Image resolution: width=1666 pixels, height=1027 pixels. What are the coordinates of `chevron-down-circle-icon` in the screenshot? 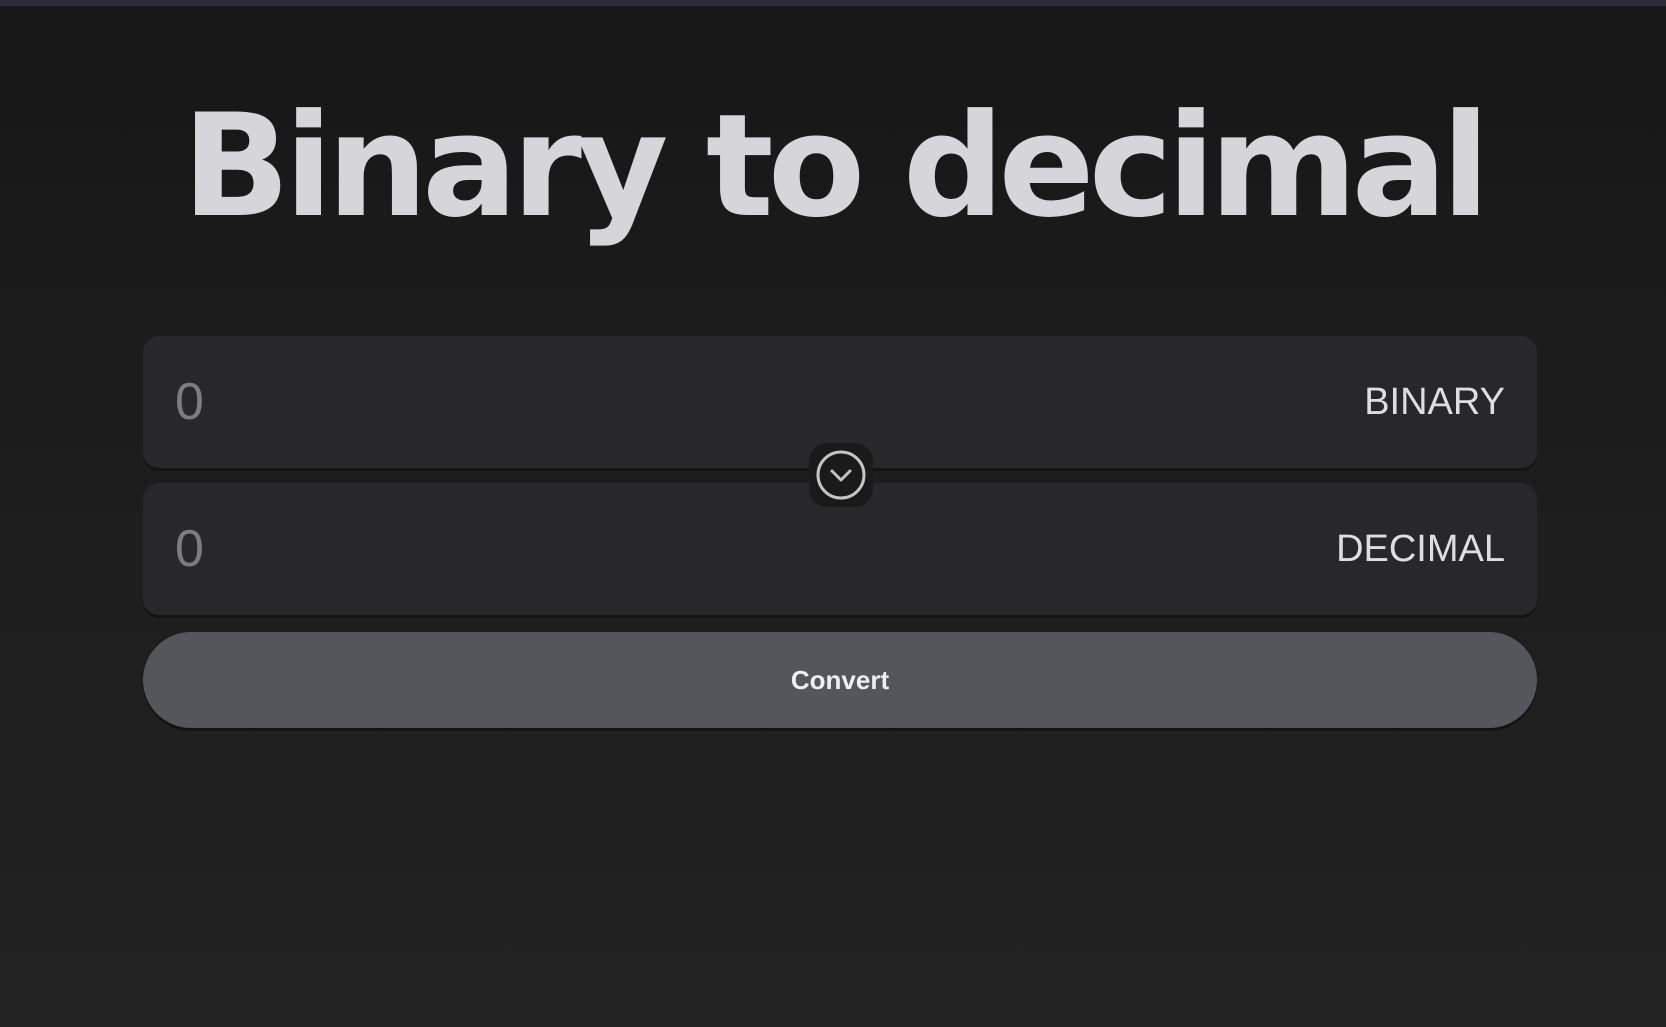 It's located at (841, 475).